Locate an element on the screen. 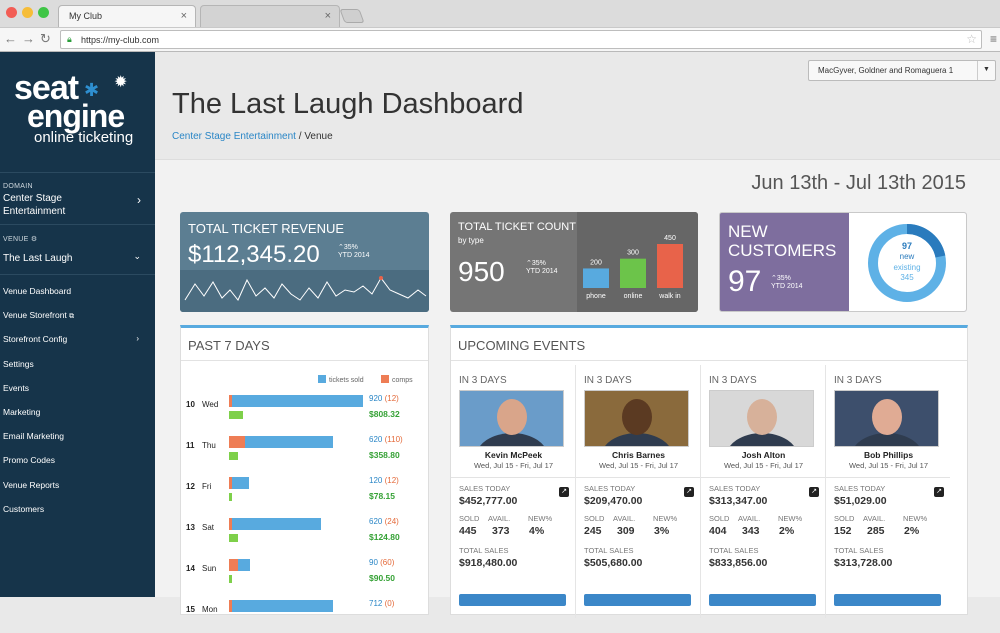 The height and width of the screenshot is (633, 1000). revenue-value: $90.50 is located at coordinates (382, 578).